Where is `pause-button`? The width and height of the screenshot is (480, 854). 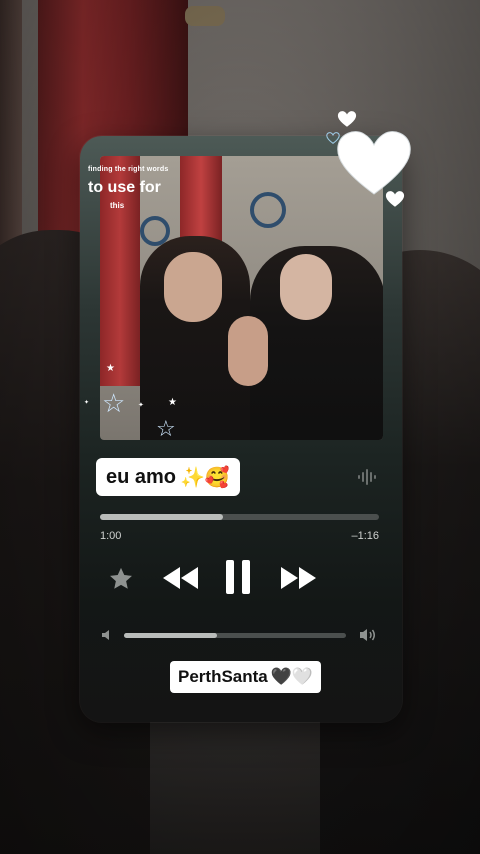
pause-button is located at coordinates (238, 577).